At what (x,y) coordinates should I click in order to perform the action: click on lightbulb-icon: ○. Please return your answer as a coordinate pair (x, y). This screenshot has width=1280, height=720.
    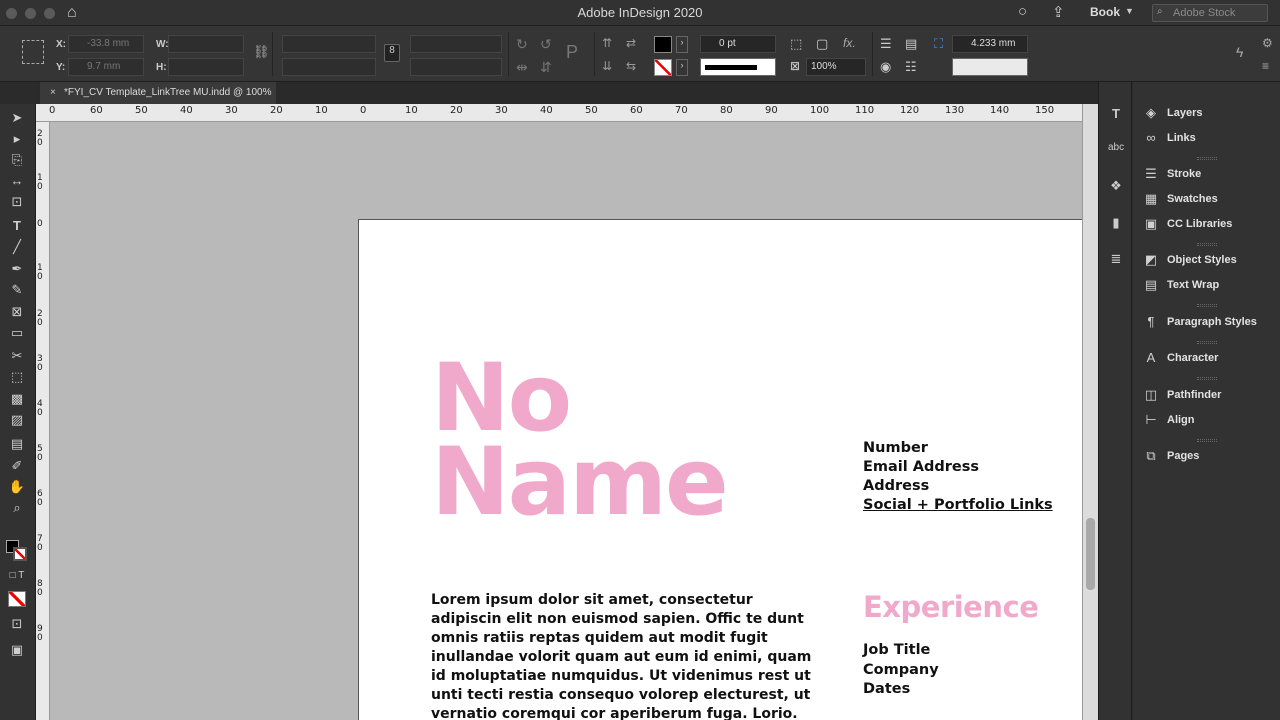
    Looking at the image, I should click on (1022, 11).